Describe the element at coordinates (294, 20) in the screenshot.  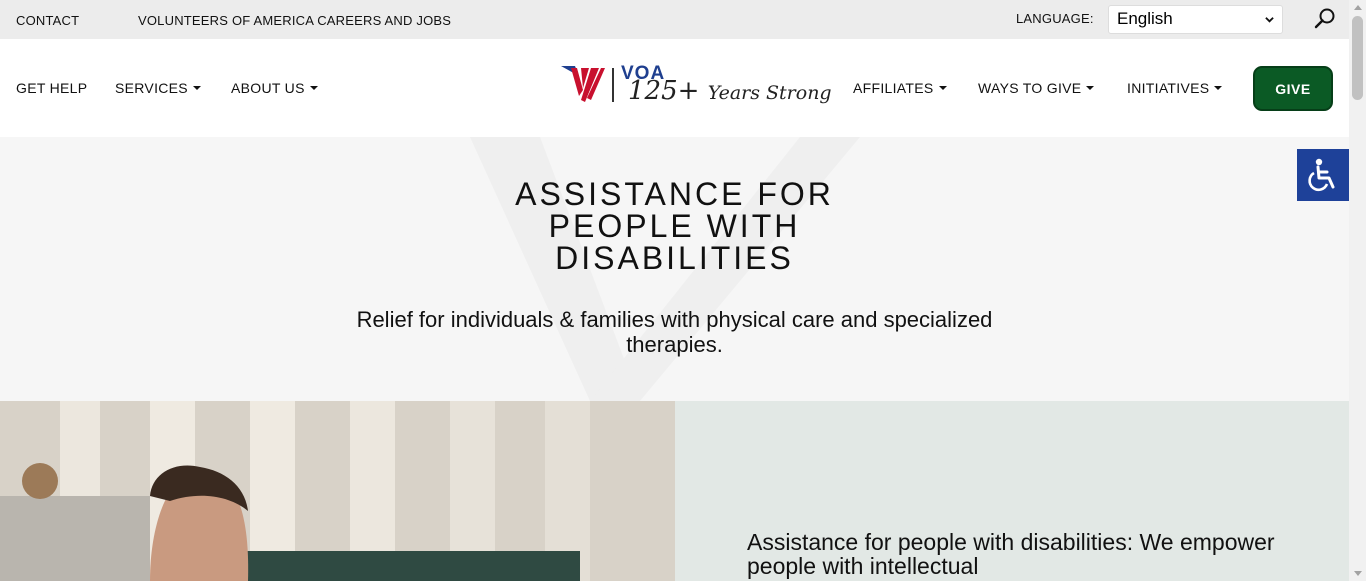
I see `careers-link: VOLUNTEERS OF AMERICA CAREERS AND JOBS` at that location.